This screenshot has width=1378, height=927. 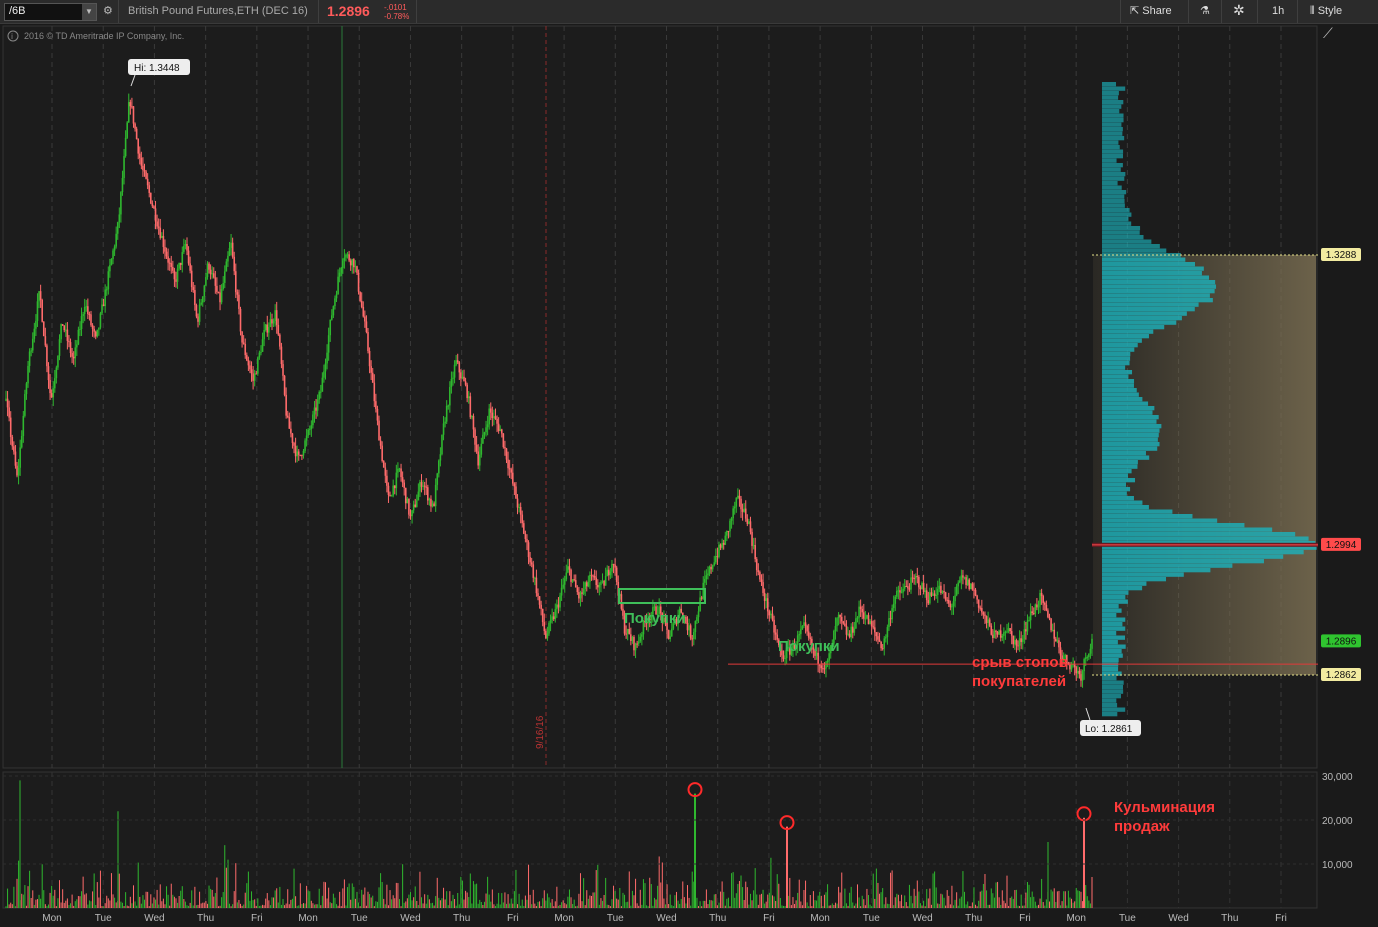 I want to click on settings-gear-icon: ✲, so click(x=1239, y=10).